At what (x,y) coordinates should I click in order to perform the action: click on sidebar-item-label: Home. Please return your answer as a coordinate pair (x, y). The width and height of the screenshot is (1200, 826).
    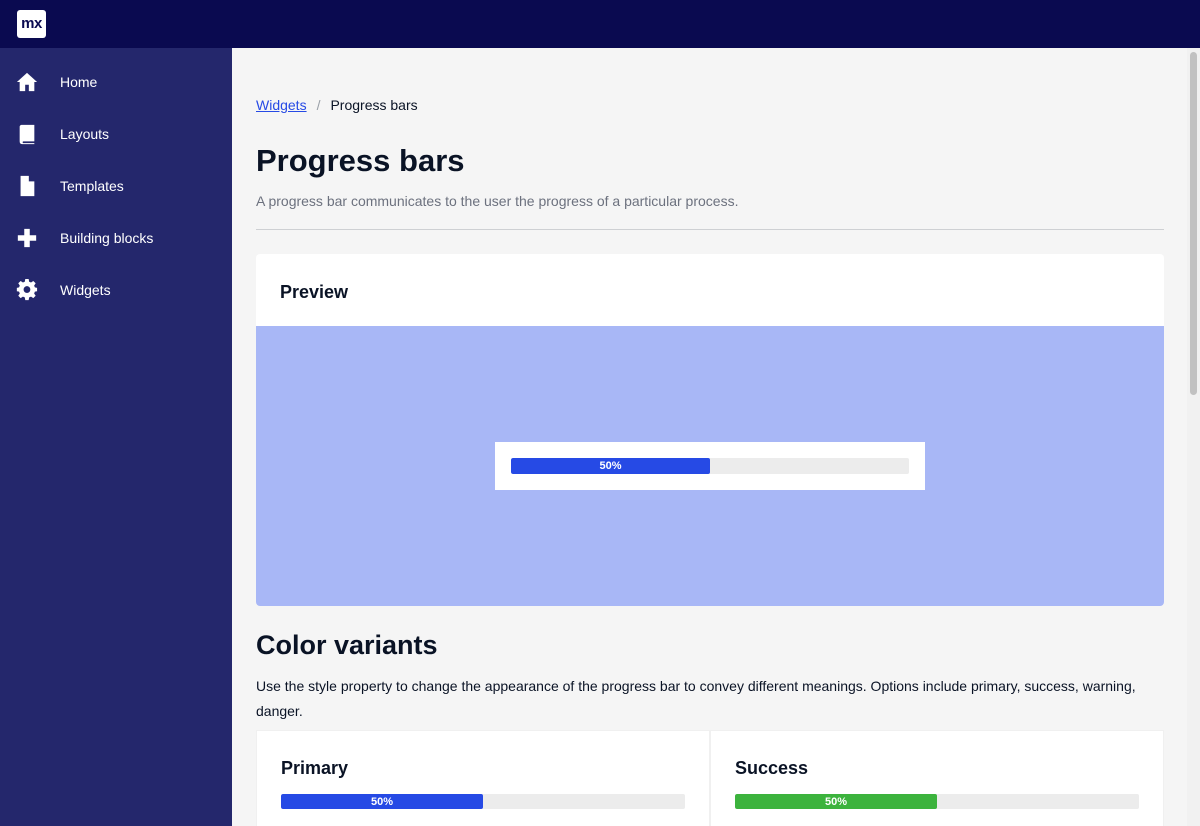
    Looking at the image, I should click on (79, 82).